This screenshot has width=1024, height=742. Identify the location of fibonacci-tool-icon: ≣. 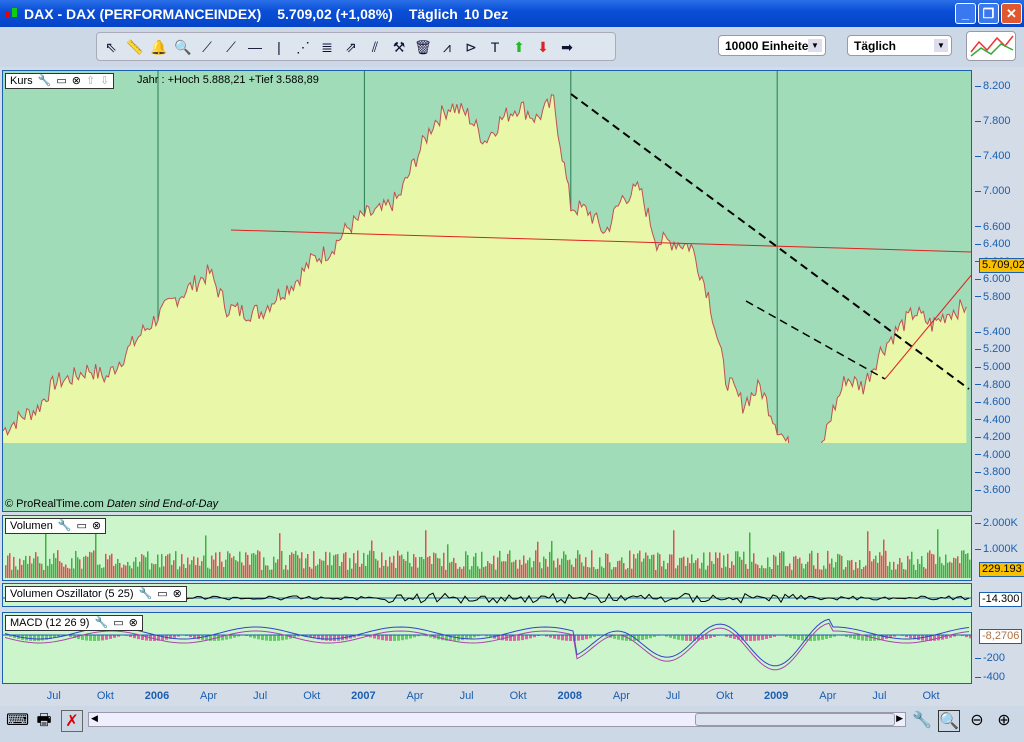
(327, 47).